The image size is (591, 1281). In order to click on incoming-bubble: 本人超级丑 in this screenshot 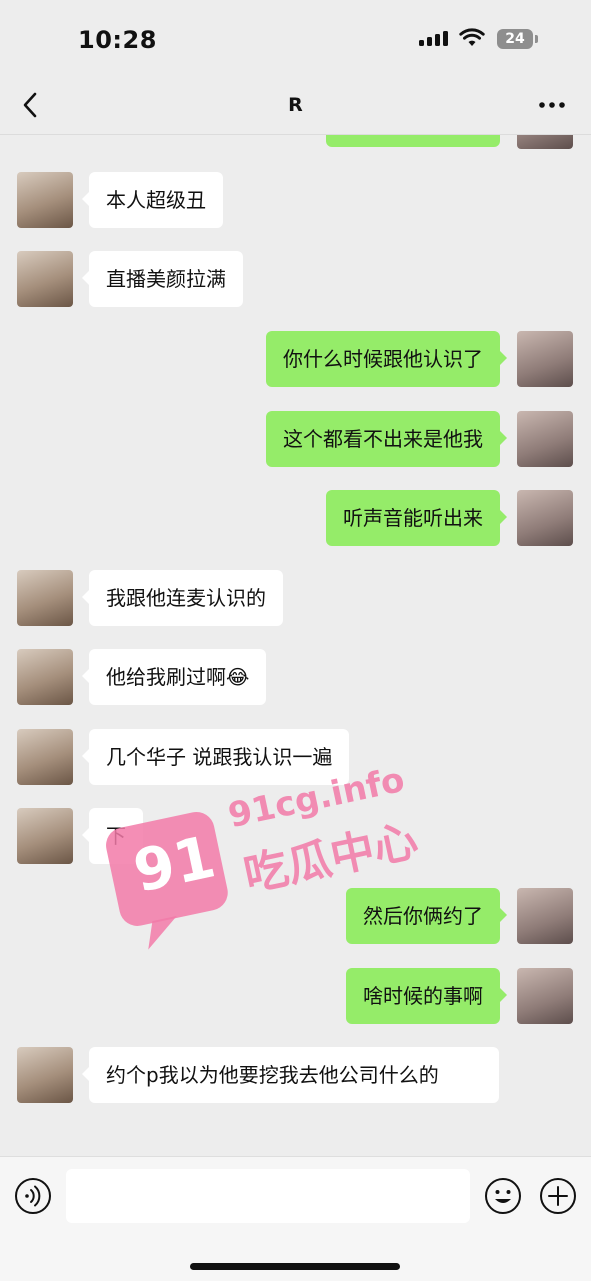, I will do `click(152, 200)`.